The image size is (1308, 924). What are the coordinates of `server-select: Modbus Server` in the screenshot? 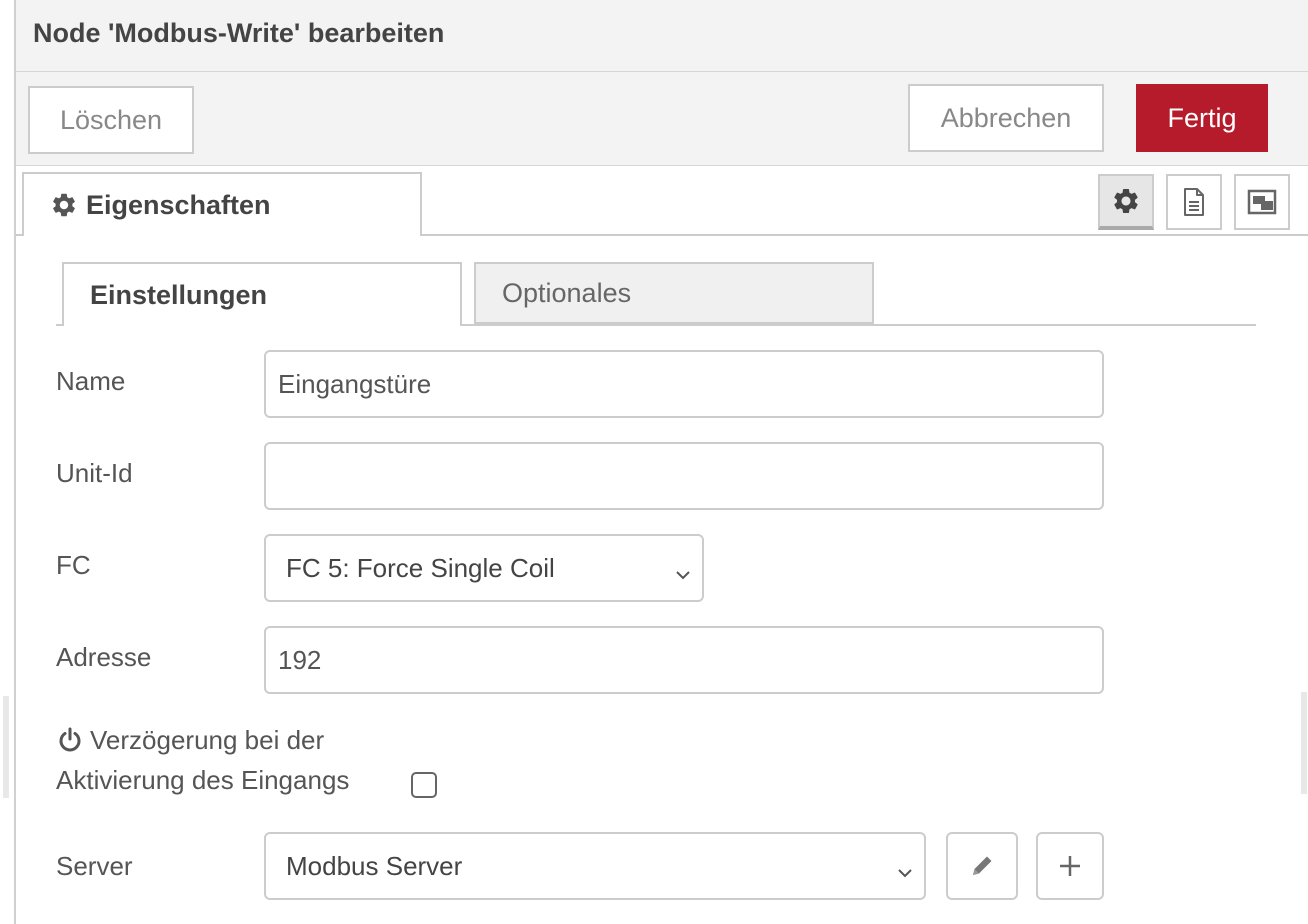 It's located at (595, 866).